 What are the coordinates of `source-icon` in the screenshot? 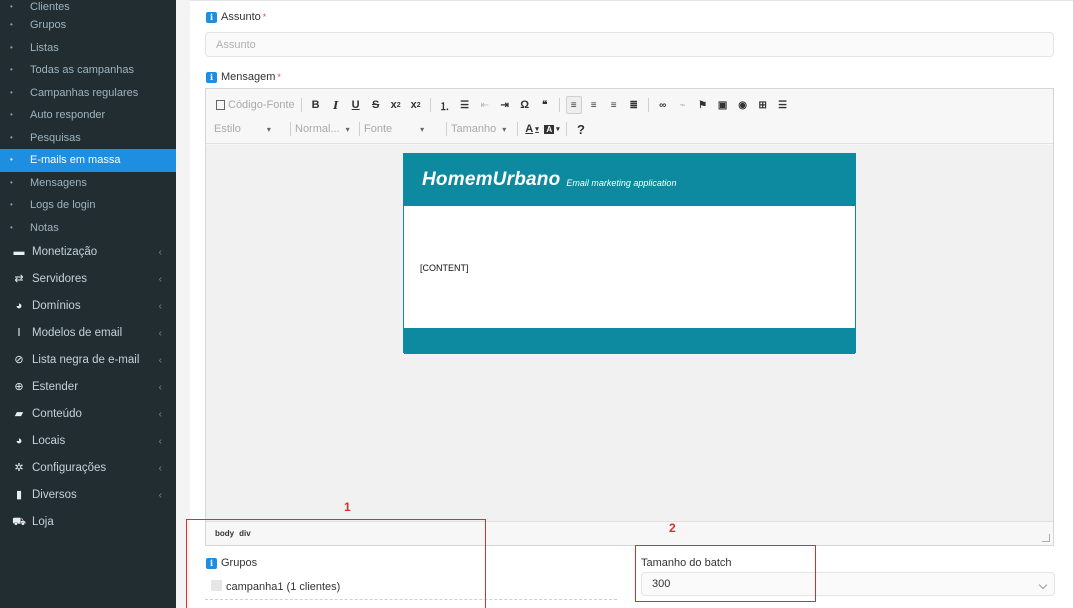 It's located at (220, 105).